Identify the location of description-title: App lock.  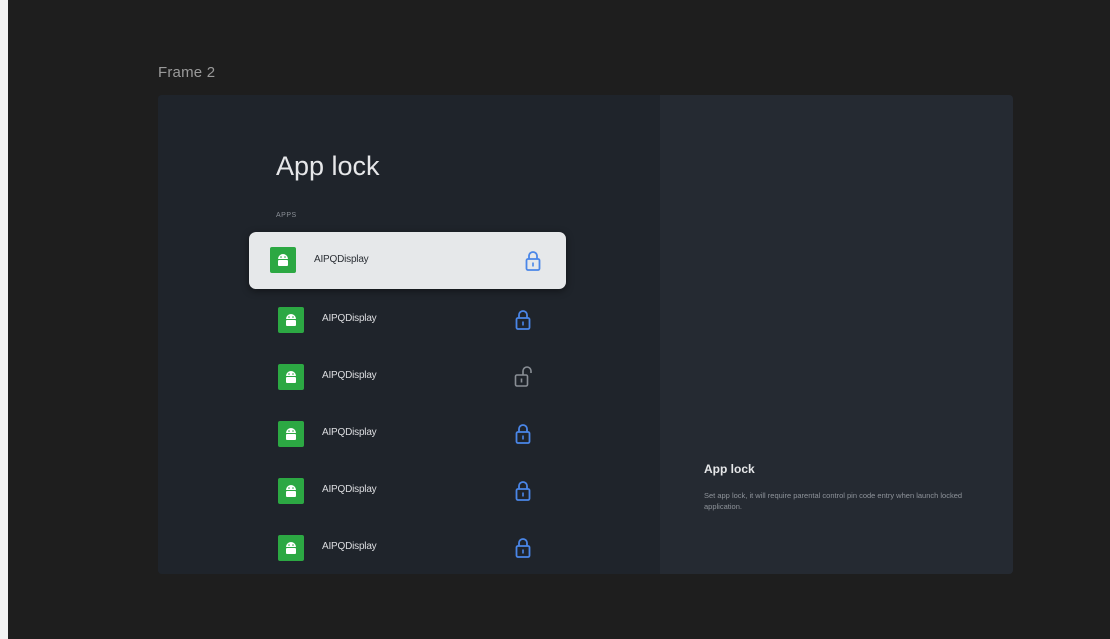
(729, 469).